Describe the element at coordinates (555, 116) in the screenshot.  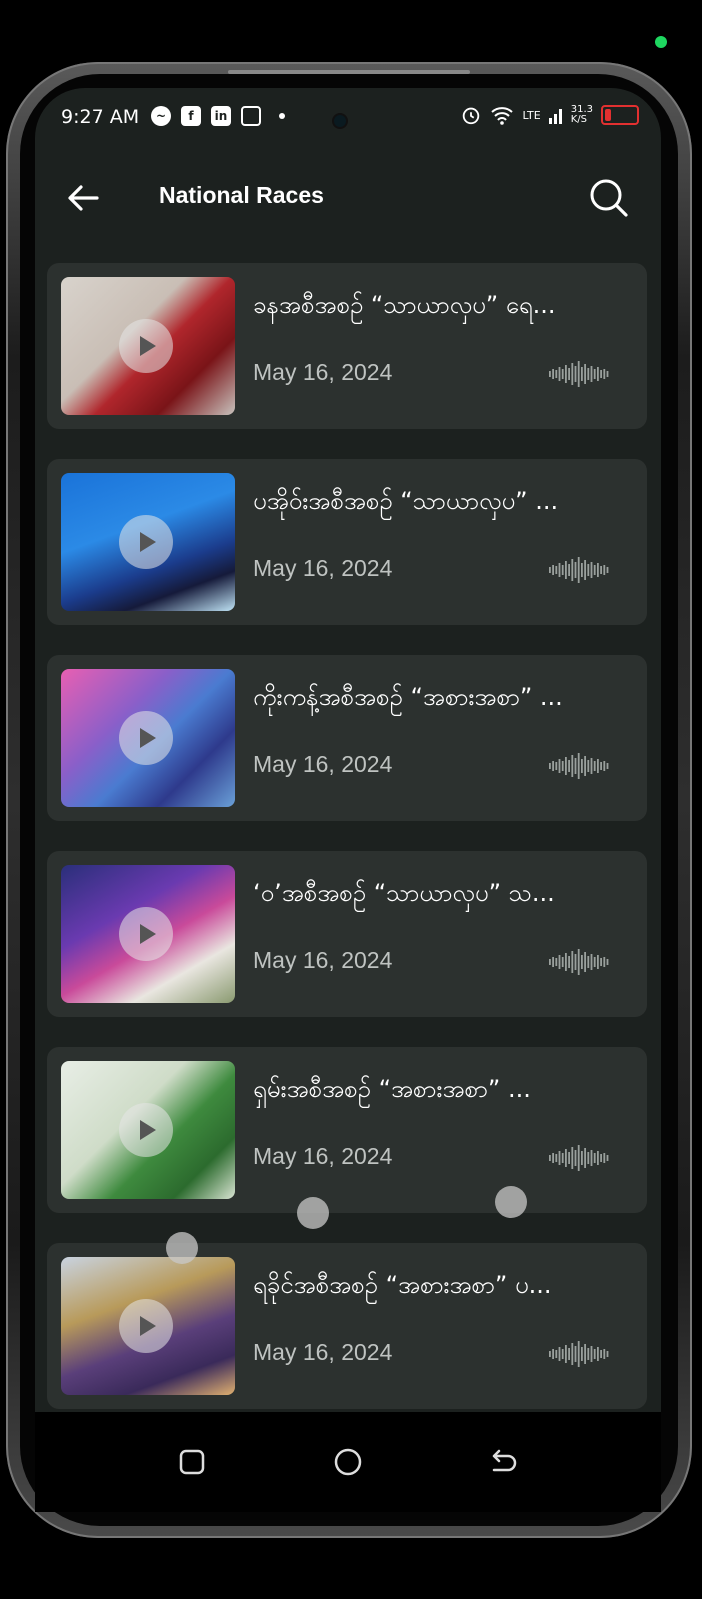
I see `signal-icon` at that location.